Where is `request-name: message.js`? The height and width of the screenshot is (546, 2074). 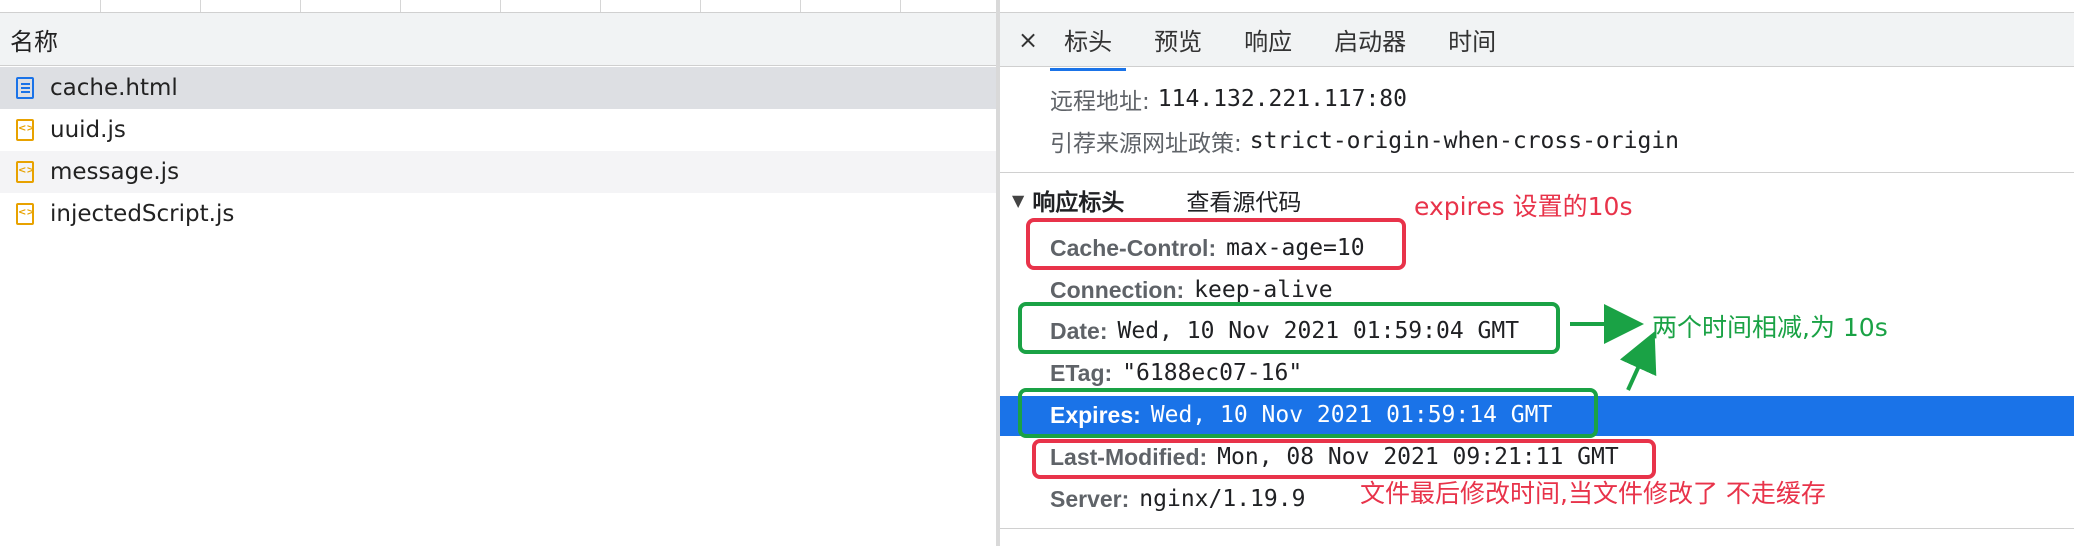
request-name: message.js is located at coordinates (115, 172).